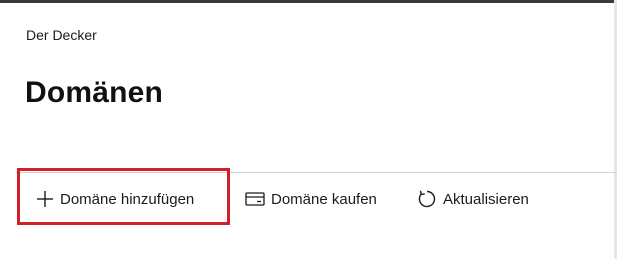 Image resolution: width=617 pixels, height=259 pixels. What do you see at coordinates (255, 199) in the screenshot?
I see `card-icon` at bounding box center [255, 199].